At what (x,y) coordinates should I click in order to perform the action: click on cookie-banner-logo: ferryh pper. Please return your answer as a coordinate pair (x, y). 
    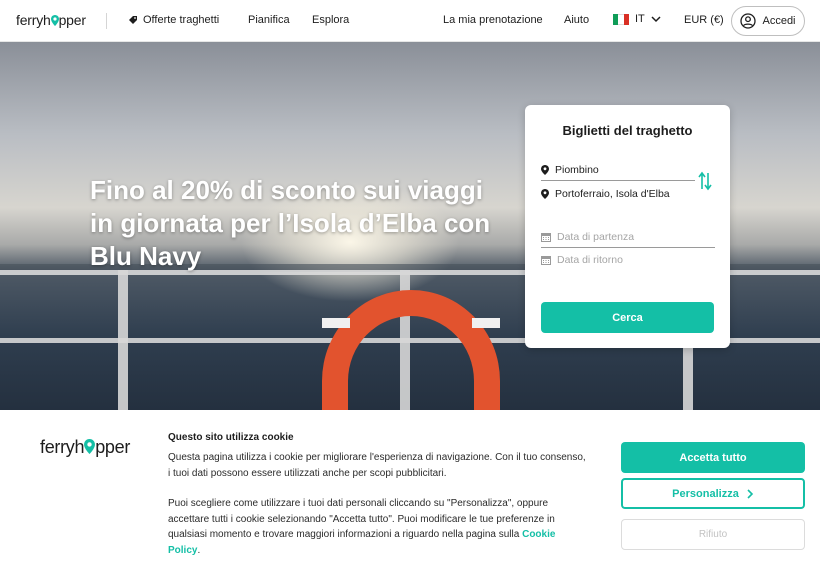
    Looking at the image, I should click on (85, 447).